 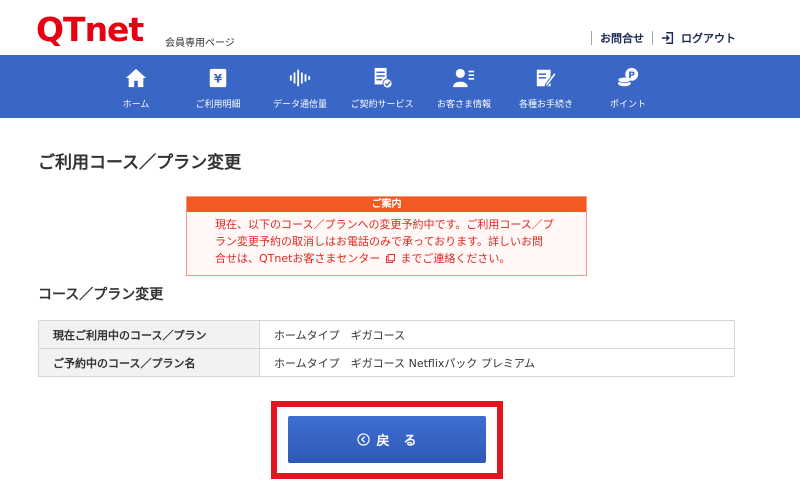 What do you see at coordinates (382, 105) in the screenshot?
I see `nav-label-contract: ご契約サービス` at bounding box center [382, 105].